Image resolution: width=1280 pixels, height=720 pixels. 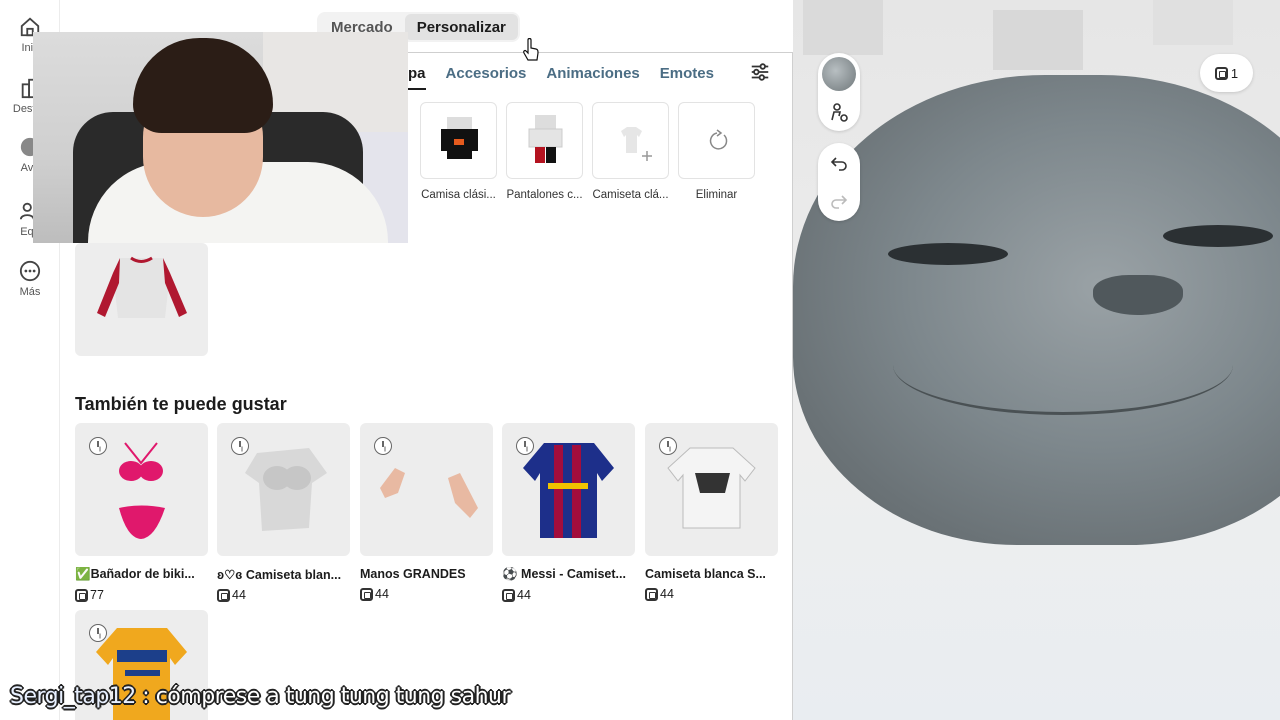 I want to click on classic-shirt-icon, so click(x=459, y=138).